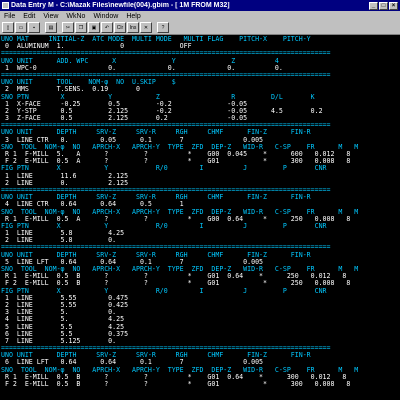 This screenshot has width=400, height=400. Describe the element at coordinates (200, 183) in the screenshot. I see `program-row: 2 LINE 0. 2.125` at that location.